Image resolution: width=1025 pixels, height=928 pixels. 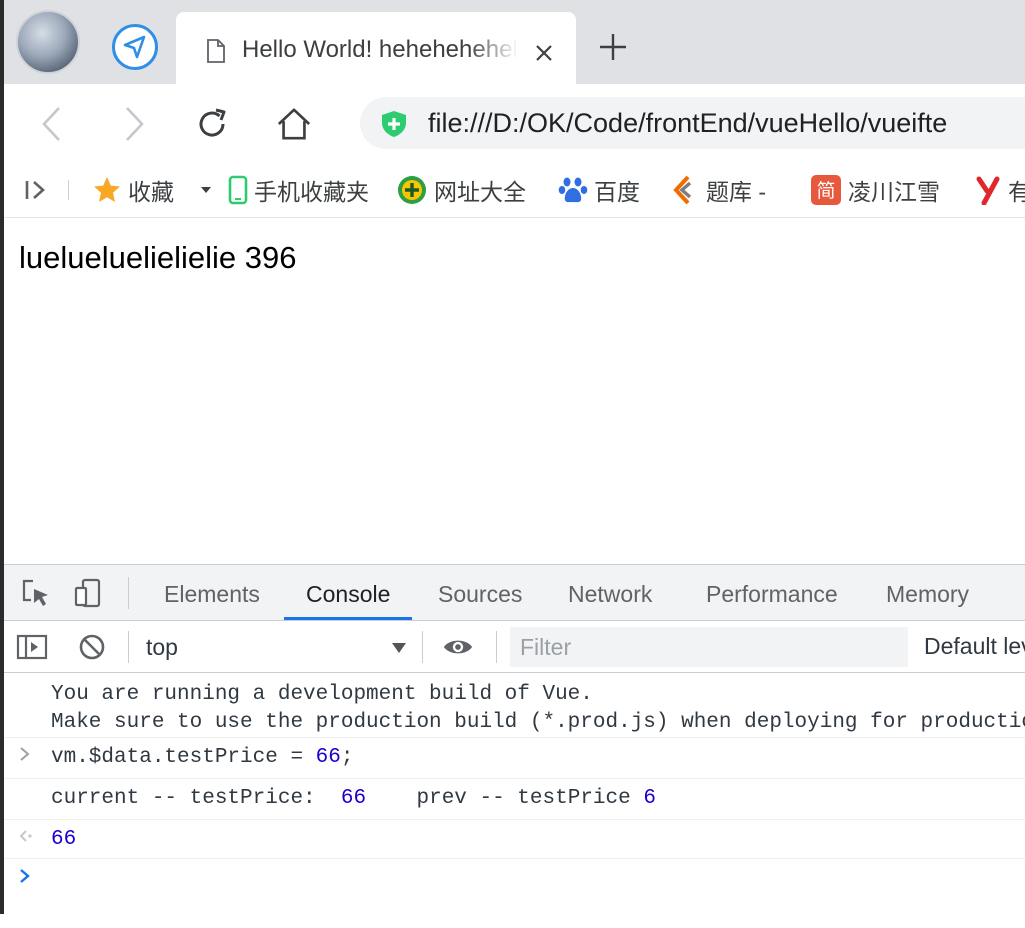 I want to click on youdao-icon, so click(x=989, y=190).